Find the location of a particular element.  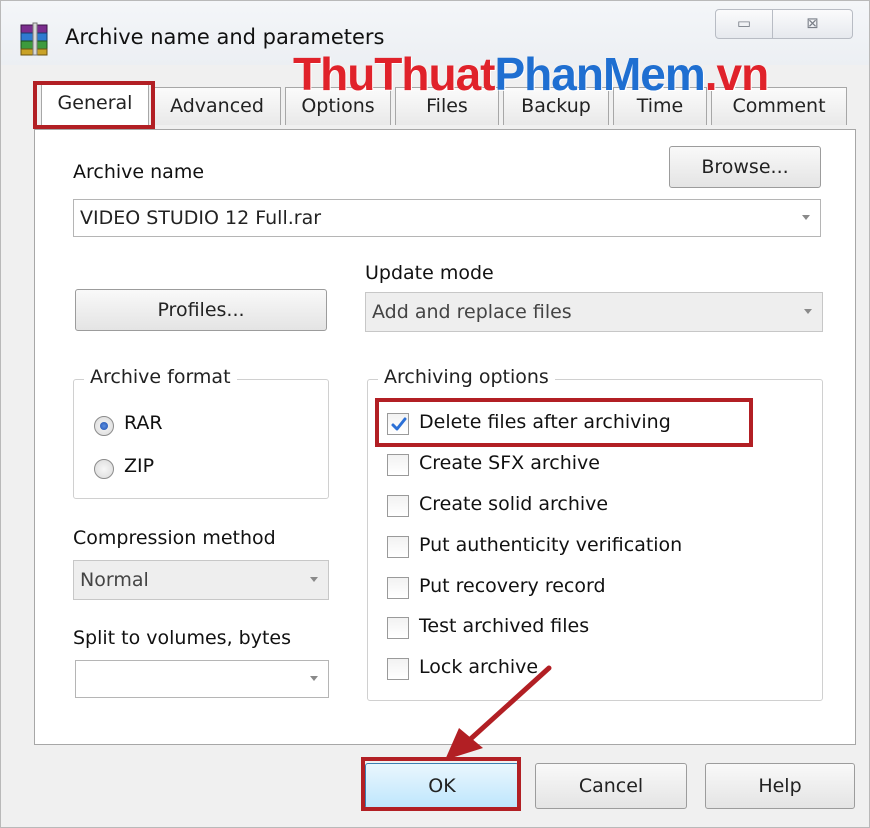

archive-name-value: VIDEO STUDIO 12 Full.rar is located at coordinates (201, 218).